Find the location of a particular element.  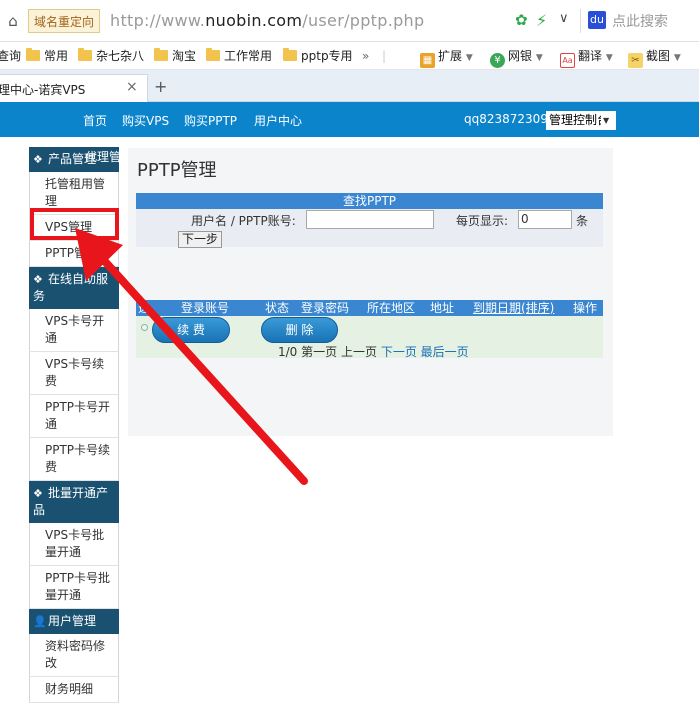

annotation-arrow is located at coordinates (191, 356).